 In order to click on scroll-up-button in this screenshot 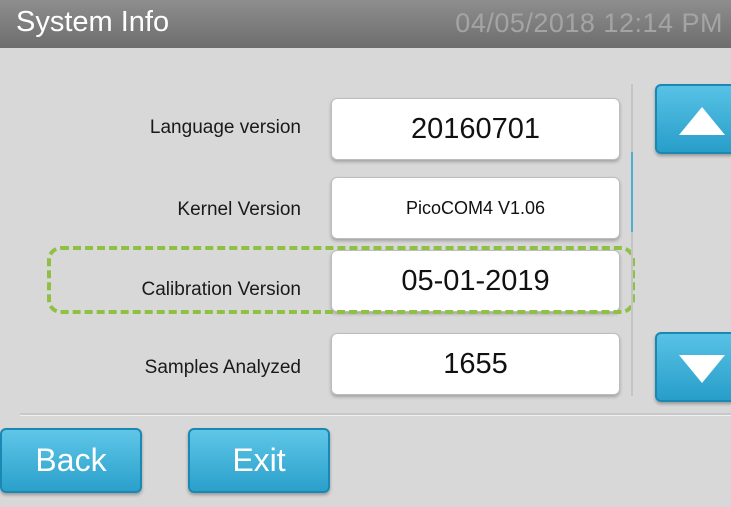, I will do `click(693, 119)`.